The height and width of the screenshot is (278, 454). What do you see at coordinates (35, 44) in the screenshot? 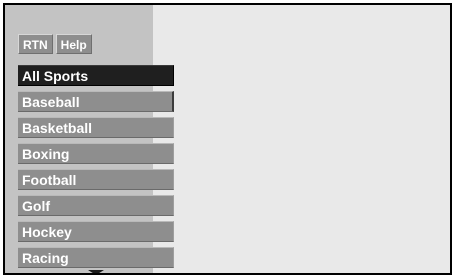
I see `rtn-button: RTN` at bounding box center [35, 44].